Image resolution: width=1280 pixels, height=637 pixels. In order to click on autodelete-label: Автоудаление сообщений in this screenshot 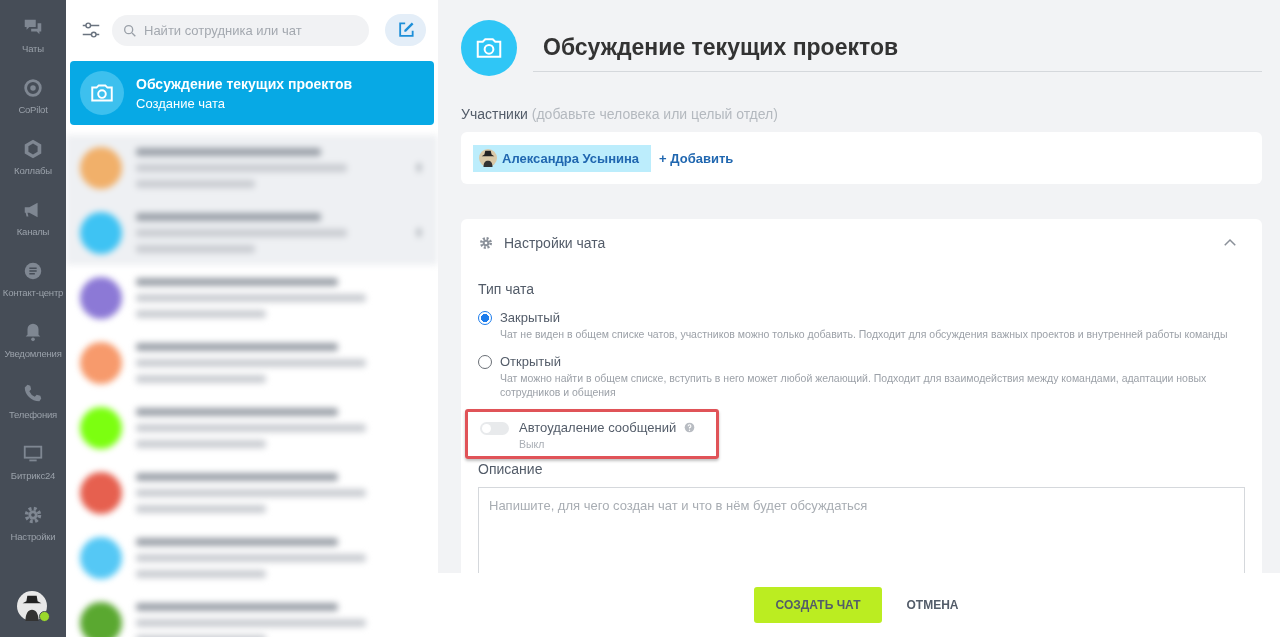, I will do `click(598, 427)`.